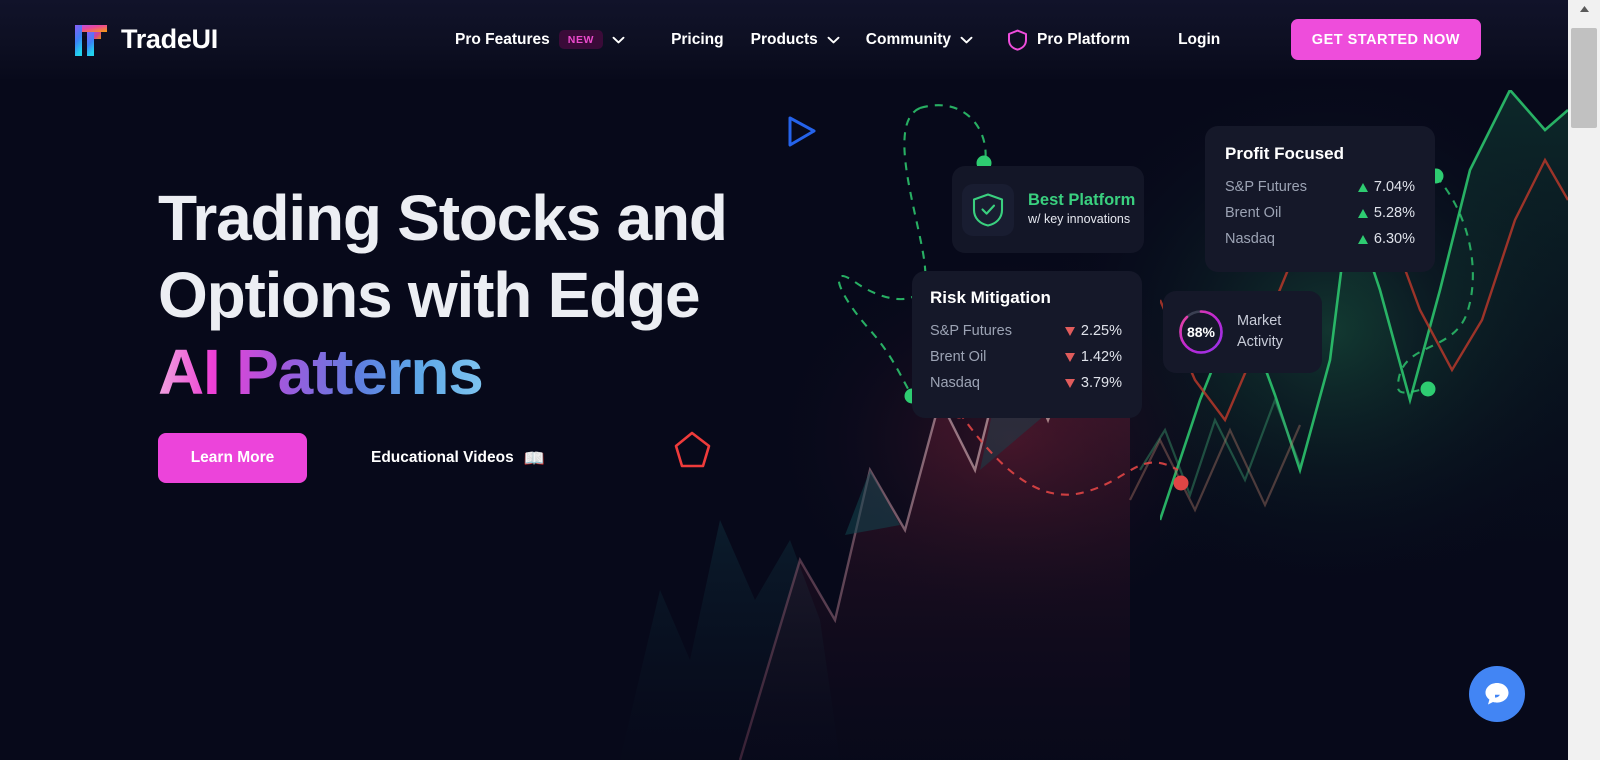 This screenshot has width=1600, height=760. What do you see at coordinates (1101, 331) in the screenshot?
I see `quote-percent: 2.25%` at bounding box center [1101, 331].